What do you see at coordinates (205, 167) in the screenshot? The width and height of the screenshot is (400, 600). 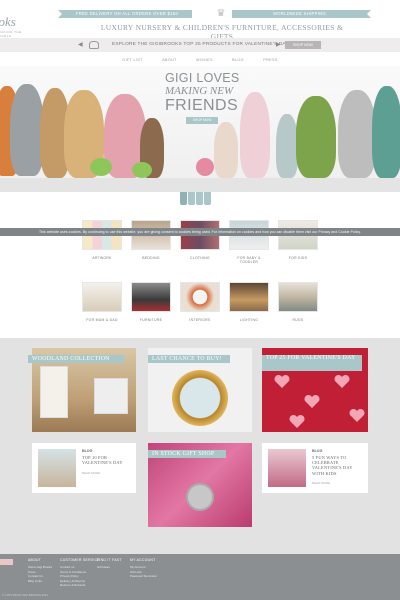 I see `hero-toy-pink-ball` at bounding box center [205, 167].